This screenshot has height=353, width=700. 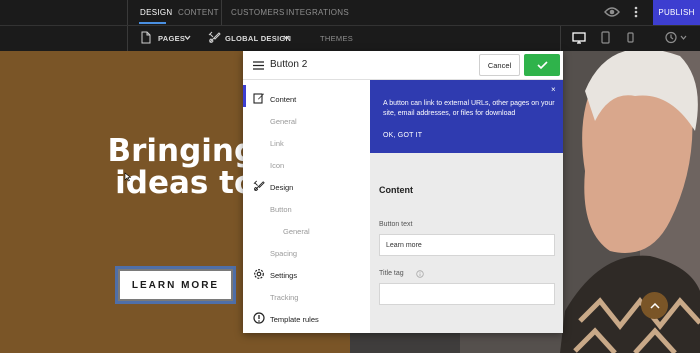 I want to click on close-icon: ×, so click(x=553, y=89).